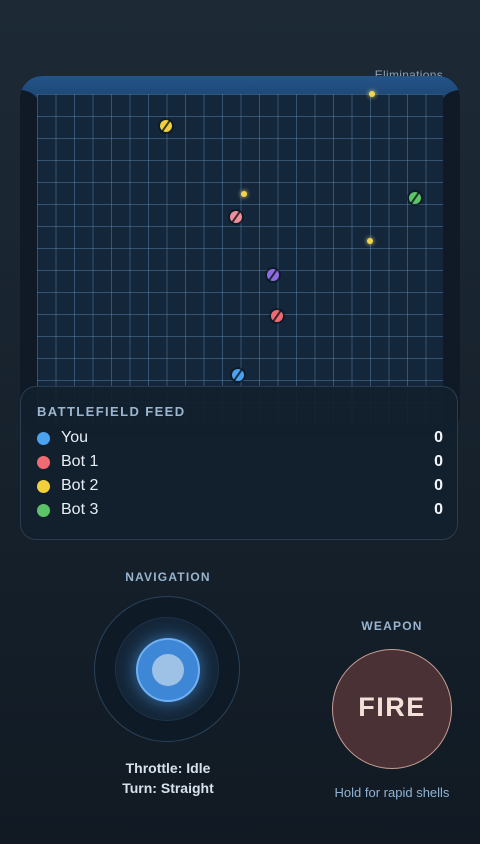 The image size is (480, 844). What do you see at coordinates (80, 485) in the screenshot?
I see `player-name: Bot 2` at bounding box center [80, 485].